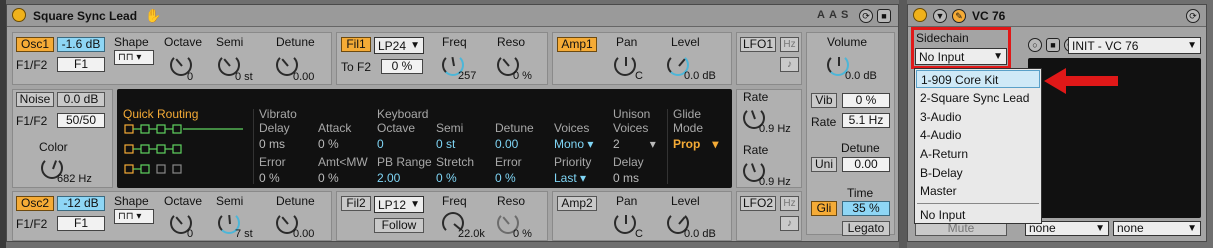 The width and height of the screenshot is (1213, 248). I want to click on menu-item-square-sync-lead: 2-Square Sync Lead, so click(978, 98).